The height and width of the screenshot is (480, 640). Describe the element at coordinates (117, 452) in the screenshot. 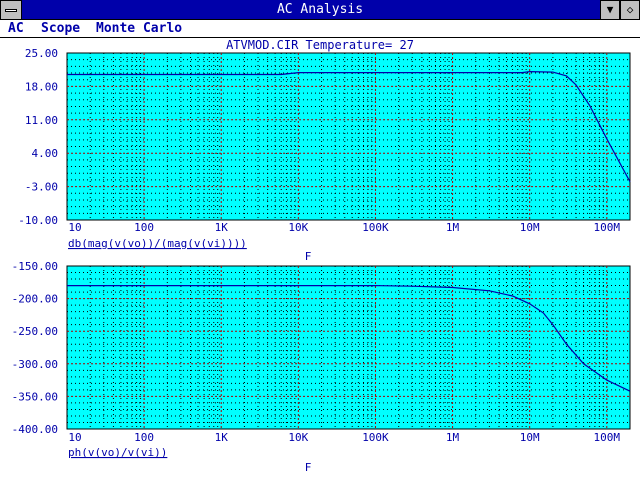

I see `trace-label: ph(v(vo)/v(vi))` at that location.